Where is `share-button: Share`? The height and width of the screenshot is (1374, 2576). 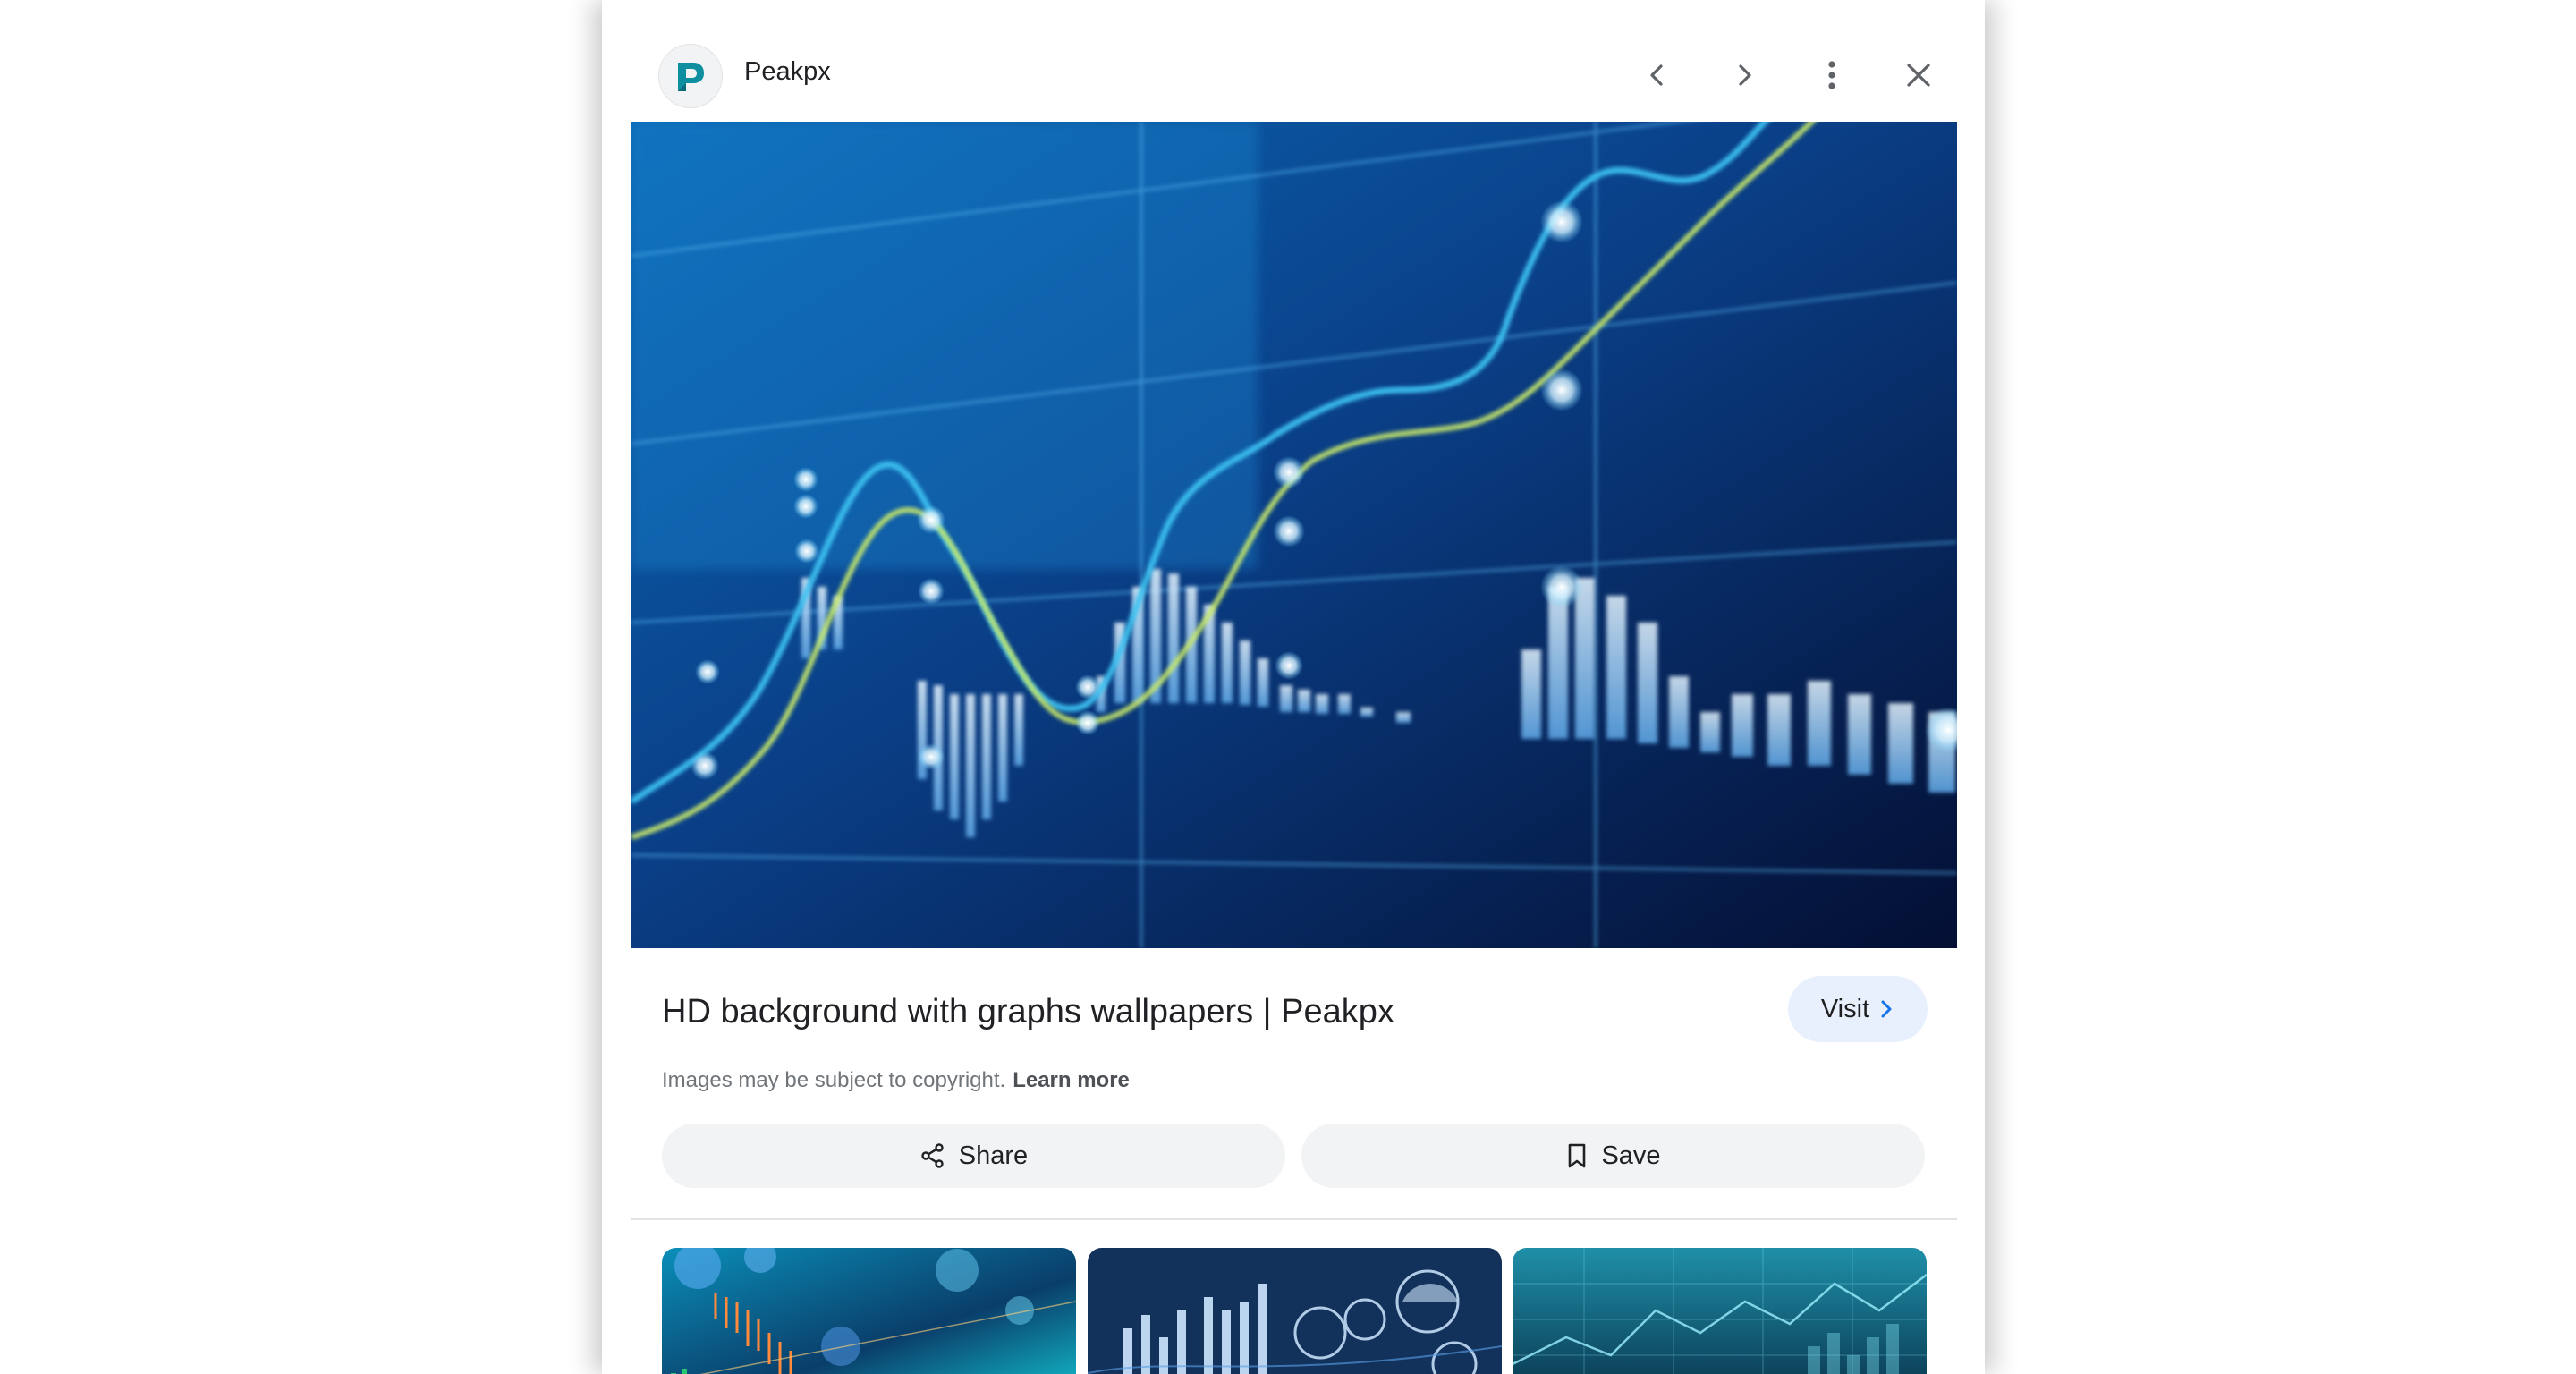 share-button: Share is located at coordinates (973, 1156).